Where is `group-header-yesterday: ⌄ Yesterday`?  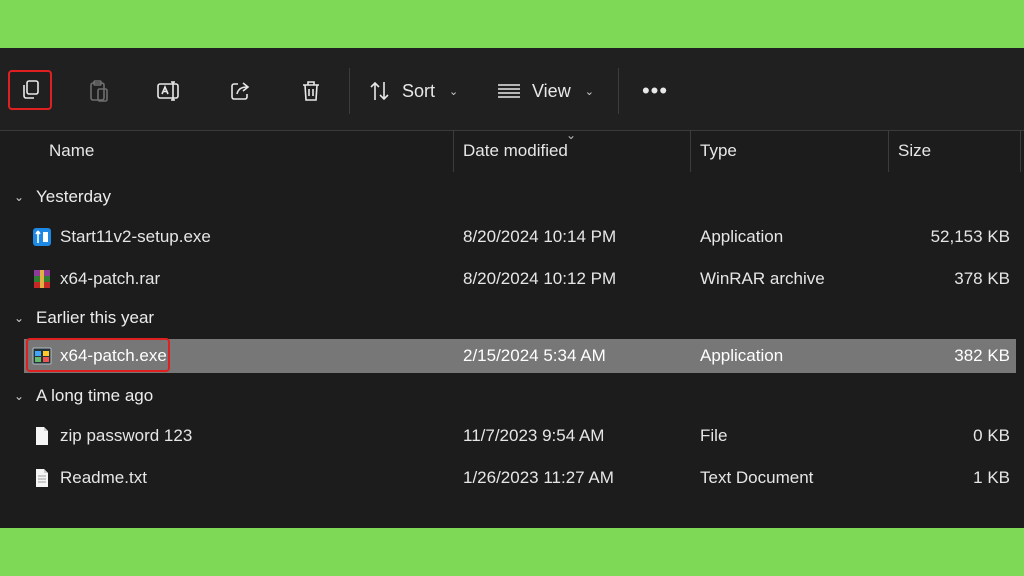 group-header-yesterday: ⌄ Yesterday is located at coordinates (62, 197).